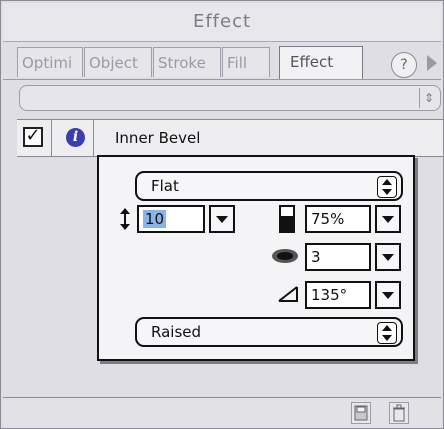 The width and height of the screenshot is (444, 429). I want to click on help-icon: ?, so click(404, 65).